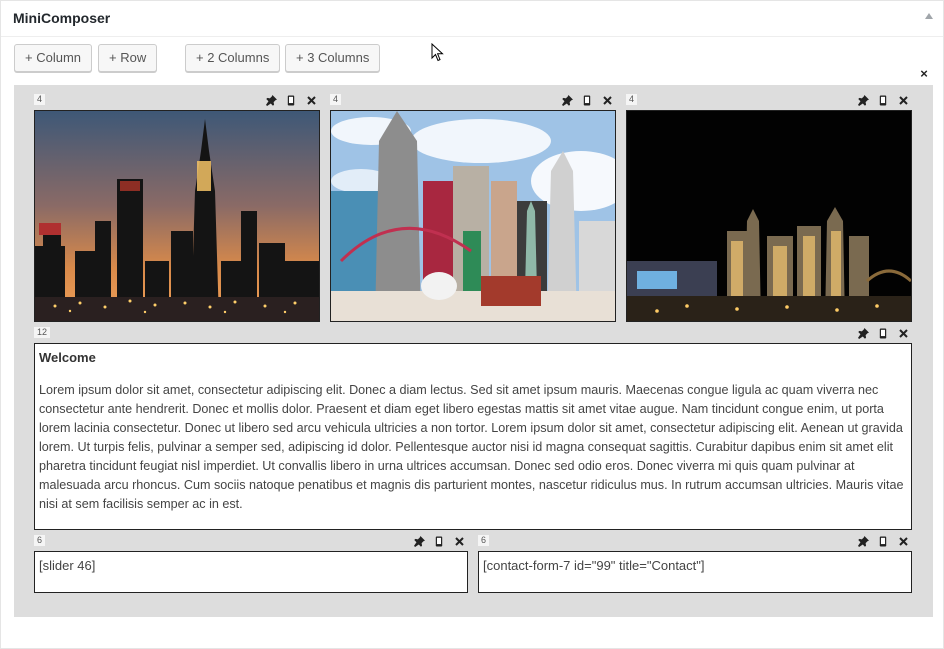 This screenshot has width=944, height=649. I want to click on column-width-label: 12, so click(42, 332).